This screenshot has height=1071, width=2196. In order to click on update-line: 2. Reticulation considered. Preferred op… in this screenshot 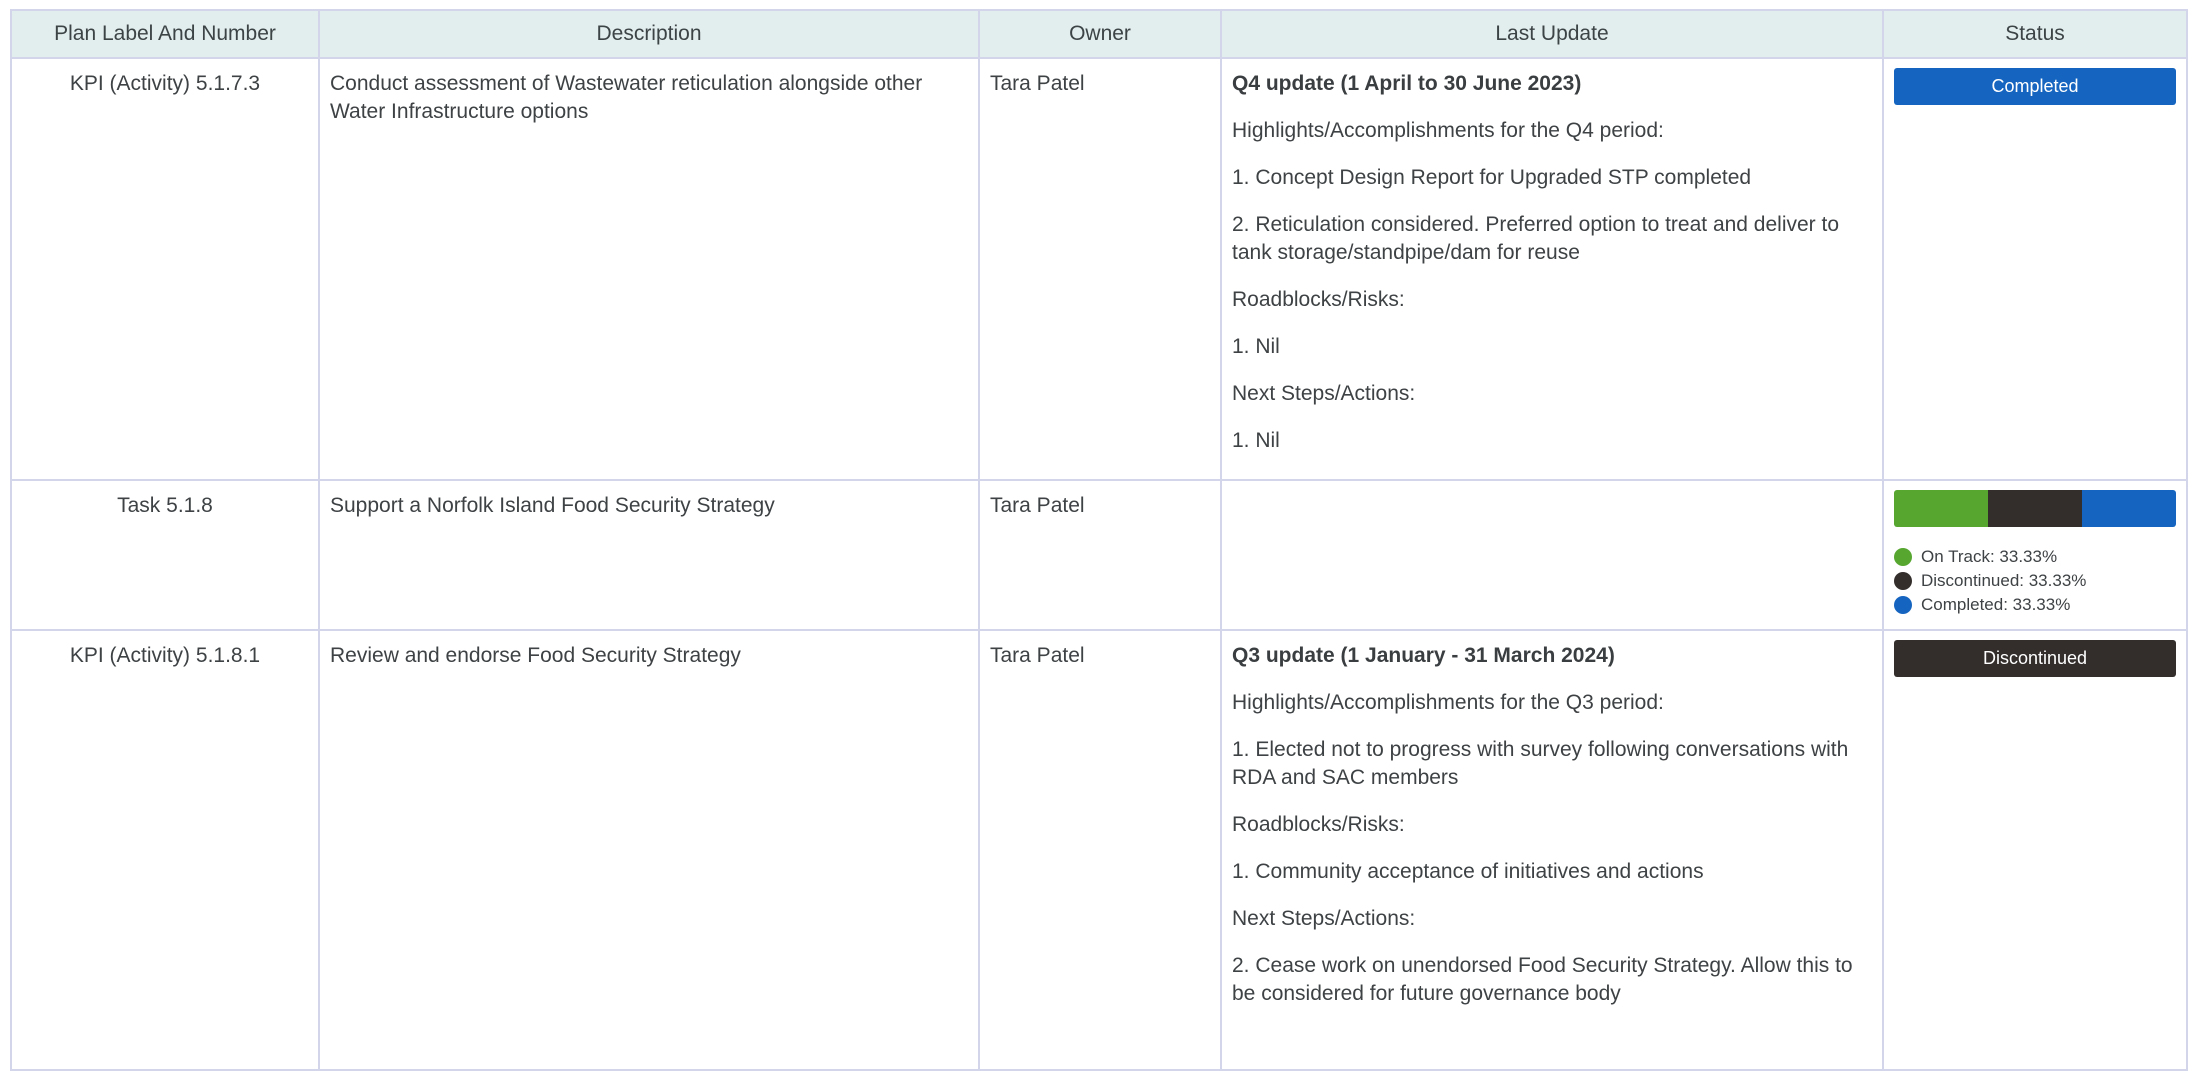, I will do `click(1536, 238)`.